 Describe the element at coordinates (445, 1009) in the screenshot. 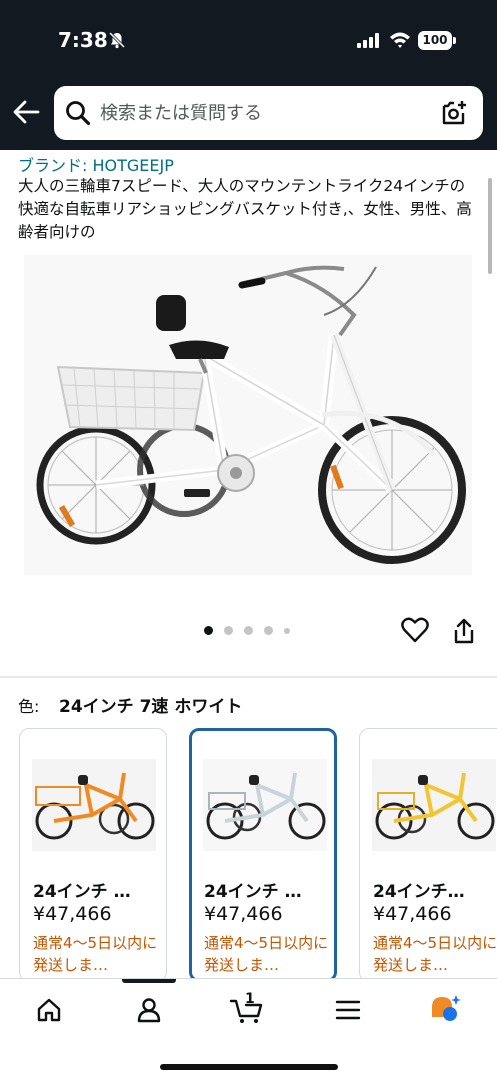

I see `rufus-icon` at that location.